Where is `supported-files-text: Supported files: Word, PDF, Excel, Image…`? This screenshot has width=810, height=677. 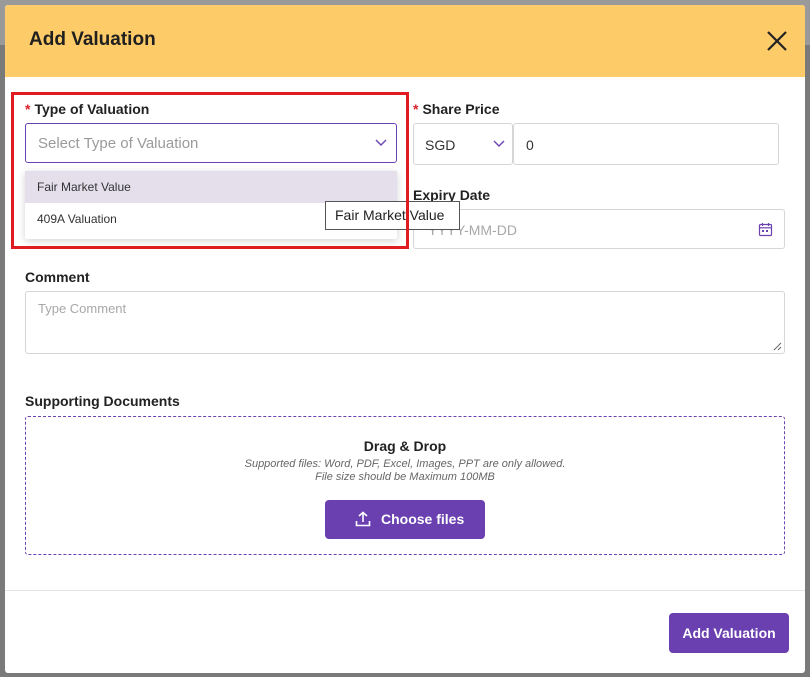 supported-files-text: Supported files: Word, PDF, Excel, Image… is located at coordinates (405, 464).